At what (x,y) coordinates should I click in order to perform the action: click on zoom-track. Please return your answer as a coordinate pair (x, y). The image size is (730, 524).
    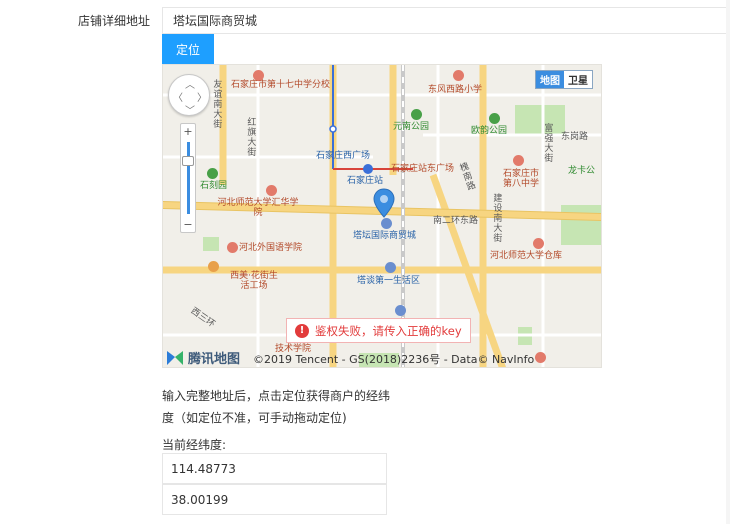
    Looking at the image, I should click on (188, 178).